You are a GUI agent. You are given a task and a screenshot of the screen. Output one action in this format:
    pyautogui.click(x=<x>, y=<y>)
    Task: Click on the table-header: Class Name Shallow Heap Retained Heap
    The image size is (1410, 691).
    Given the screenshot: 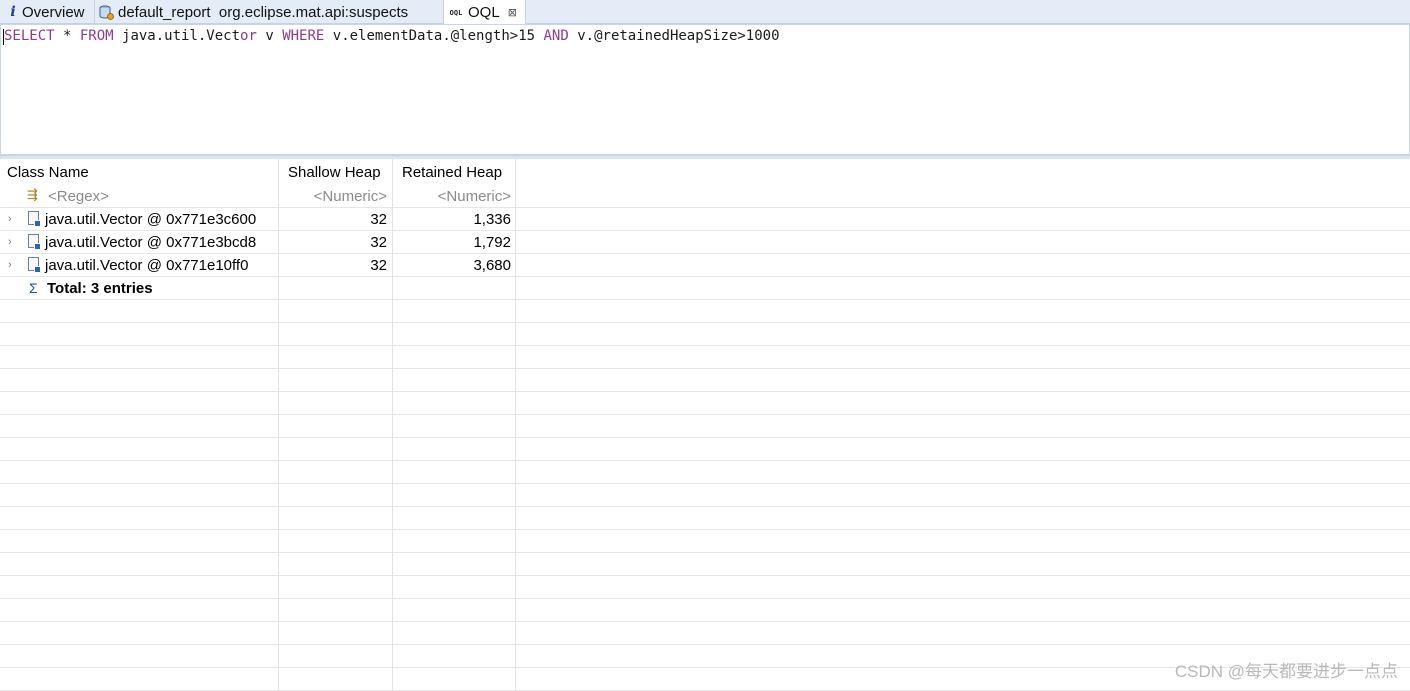 What is the action you would take?
    pyautogui.click(x=705, y=172)
    